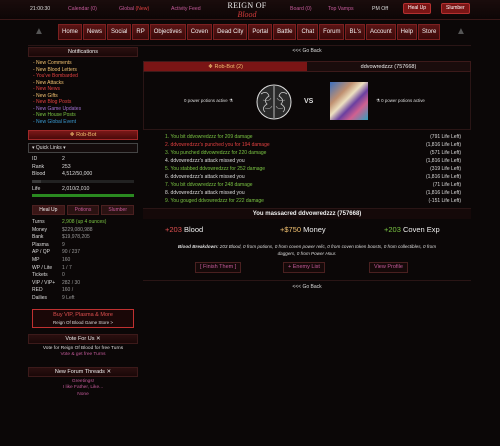  I want to click on resource-label: VIP / VIP+, so click(44, 282).